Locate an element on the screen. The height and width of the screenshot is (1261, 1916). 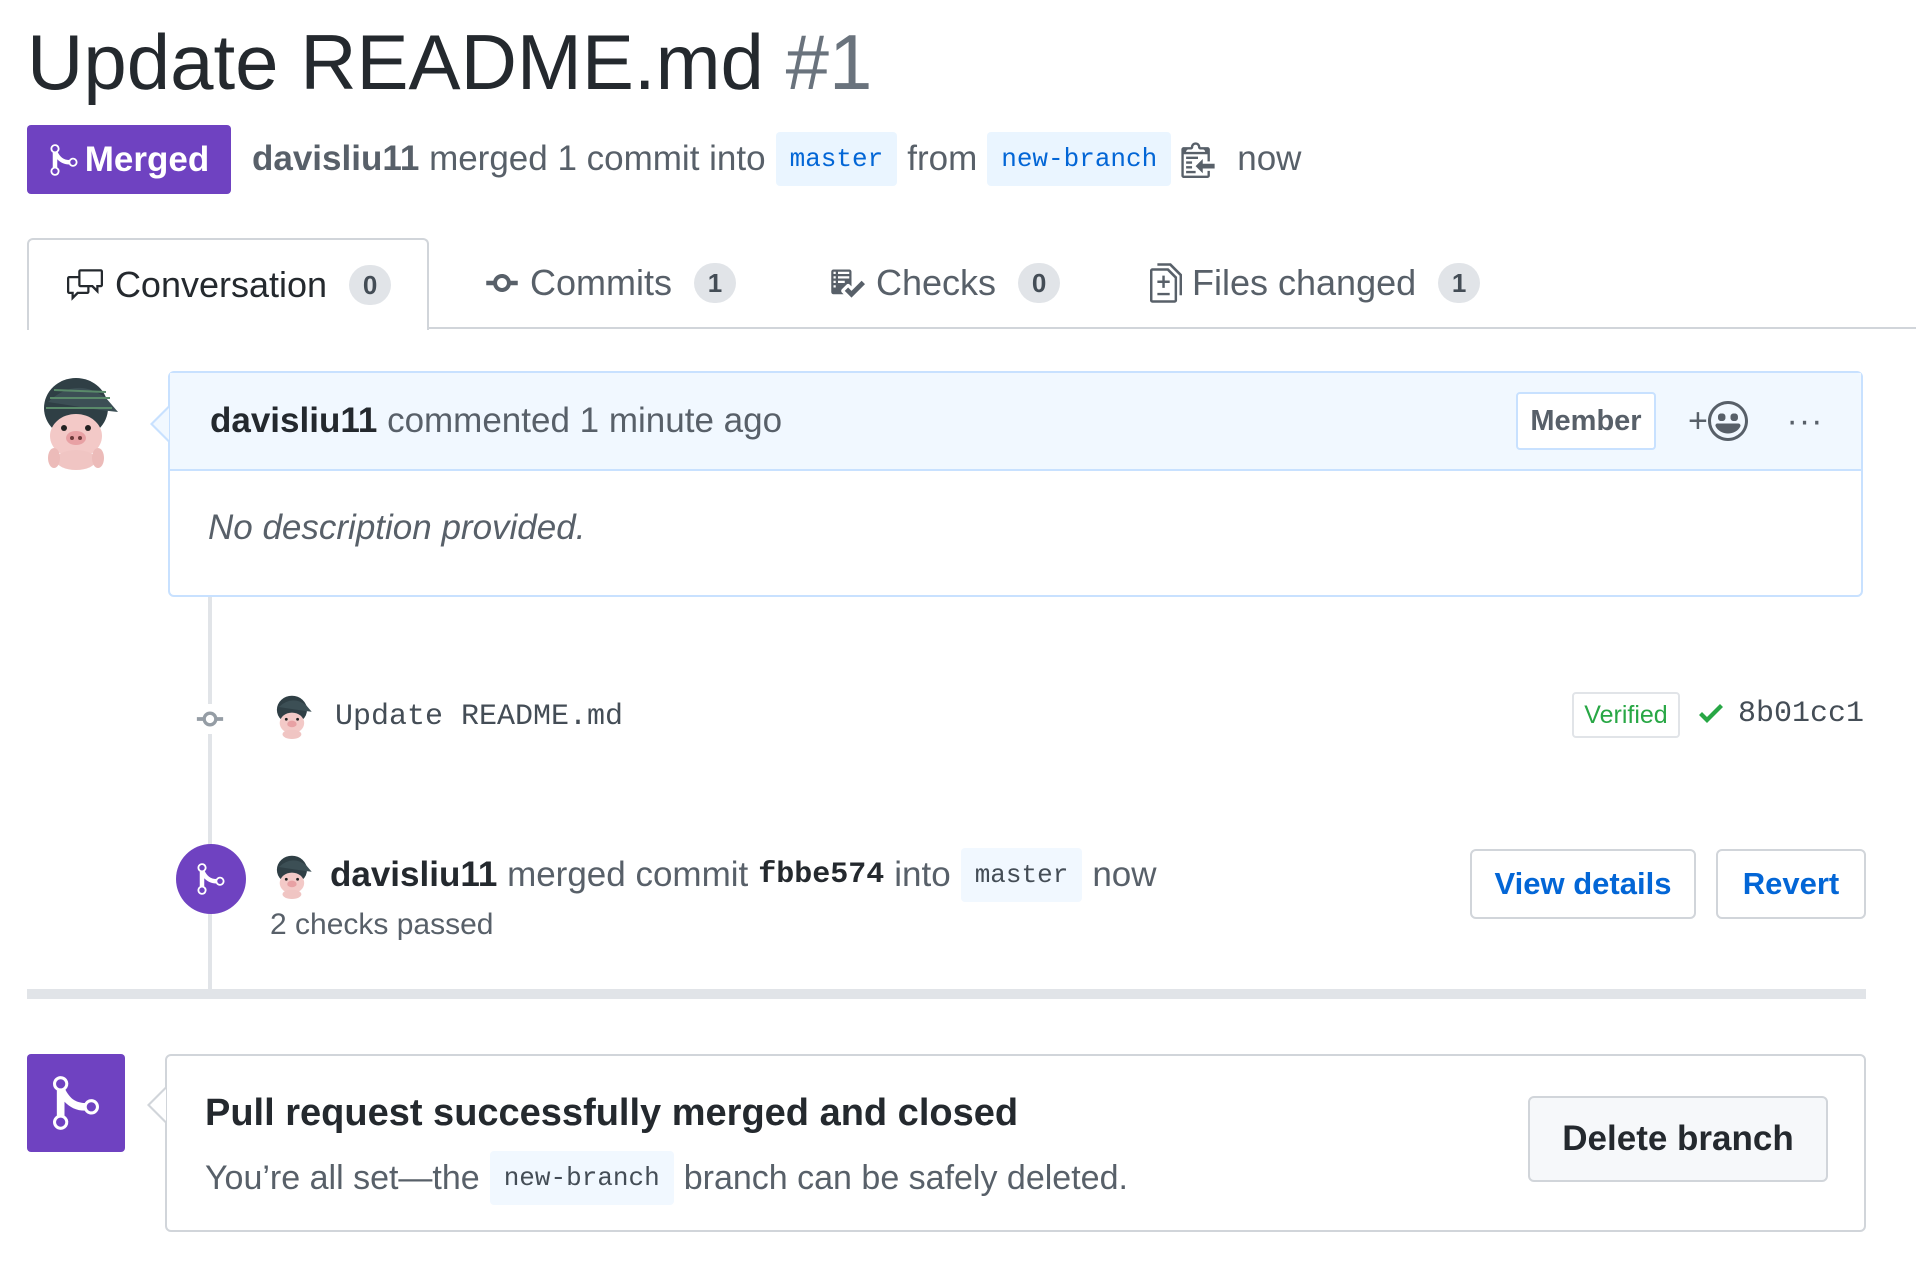
merged-state-badge: Merged is located at coordinates (129, 159).